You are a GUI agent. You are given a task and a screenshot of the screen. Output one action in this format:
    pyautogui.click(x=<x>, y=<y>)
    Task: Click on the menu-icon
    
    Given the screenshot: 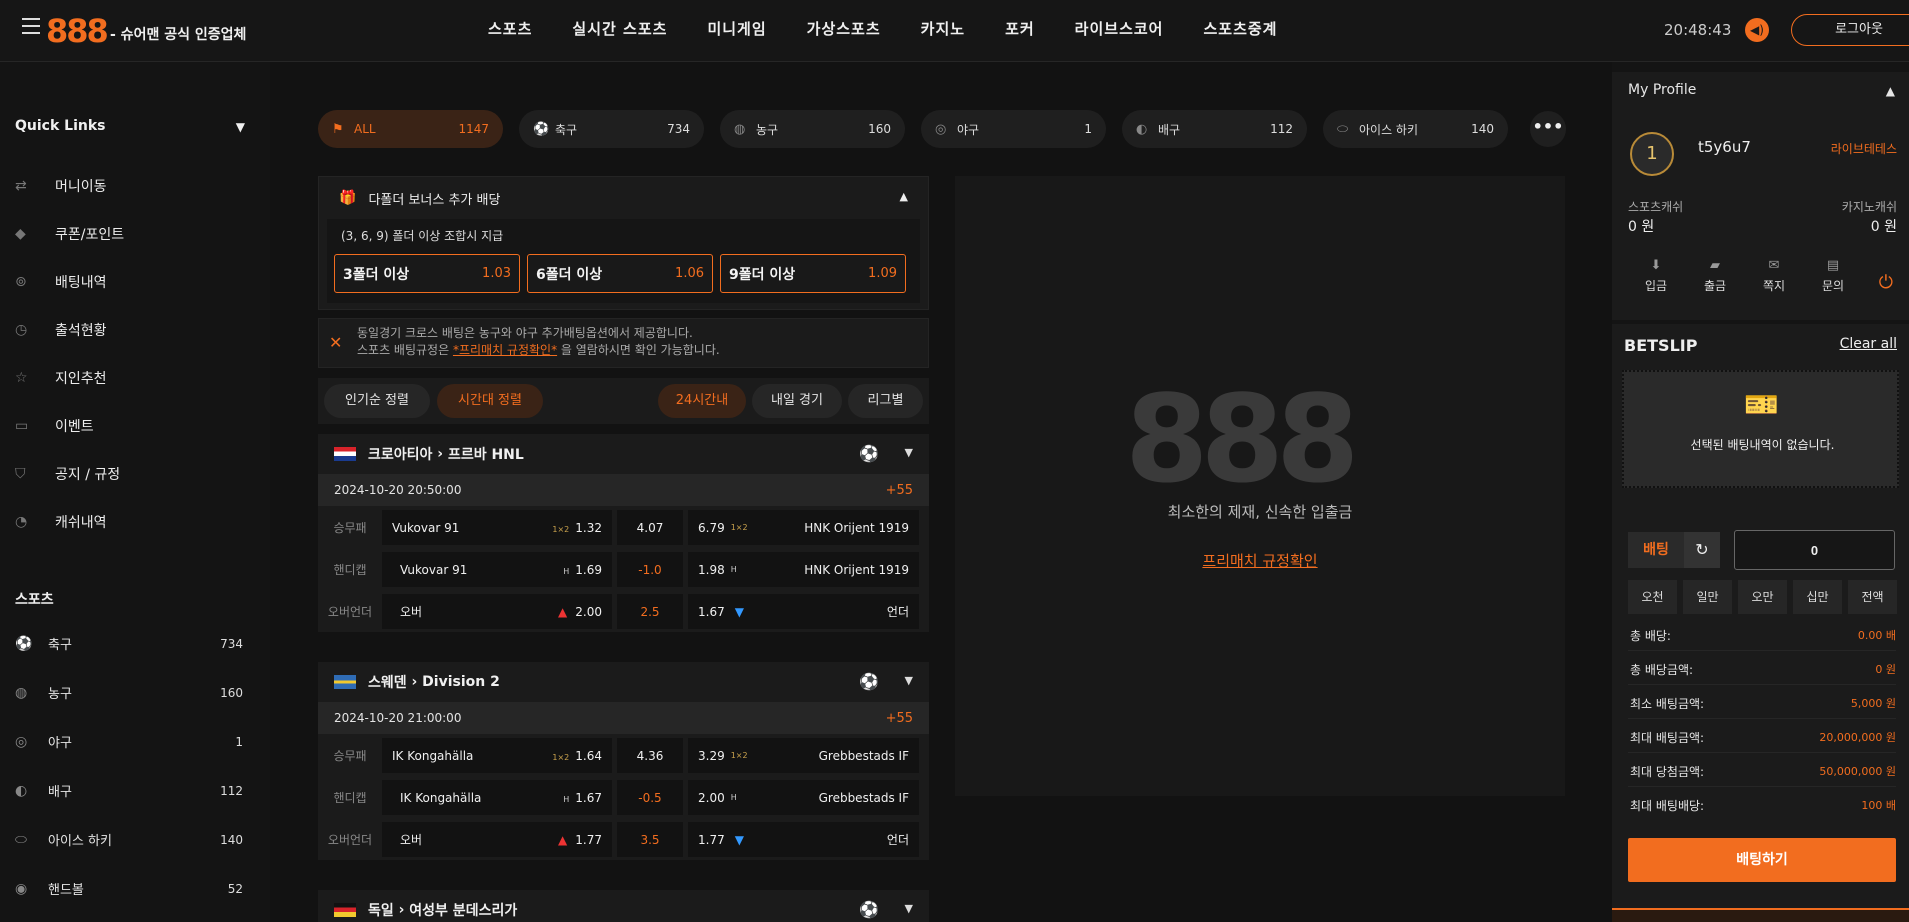 What is the action you would take?
    pyautogui.click(x=31, y=26)
    